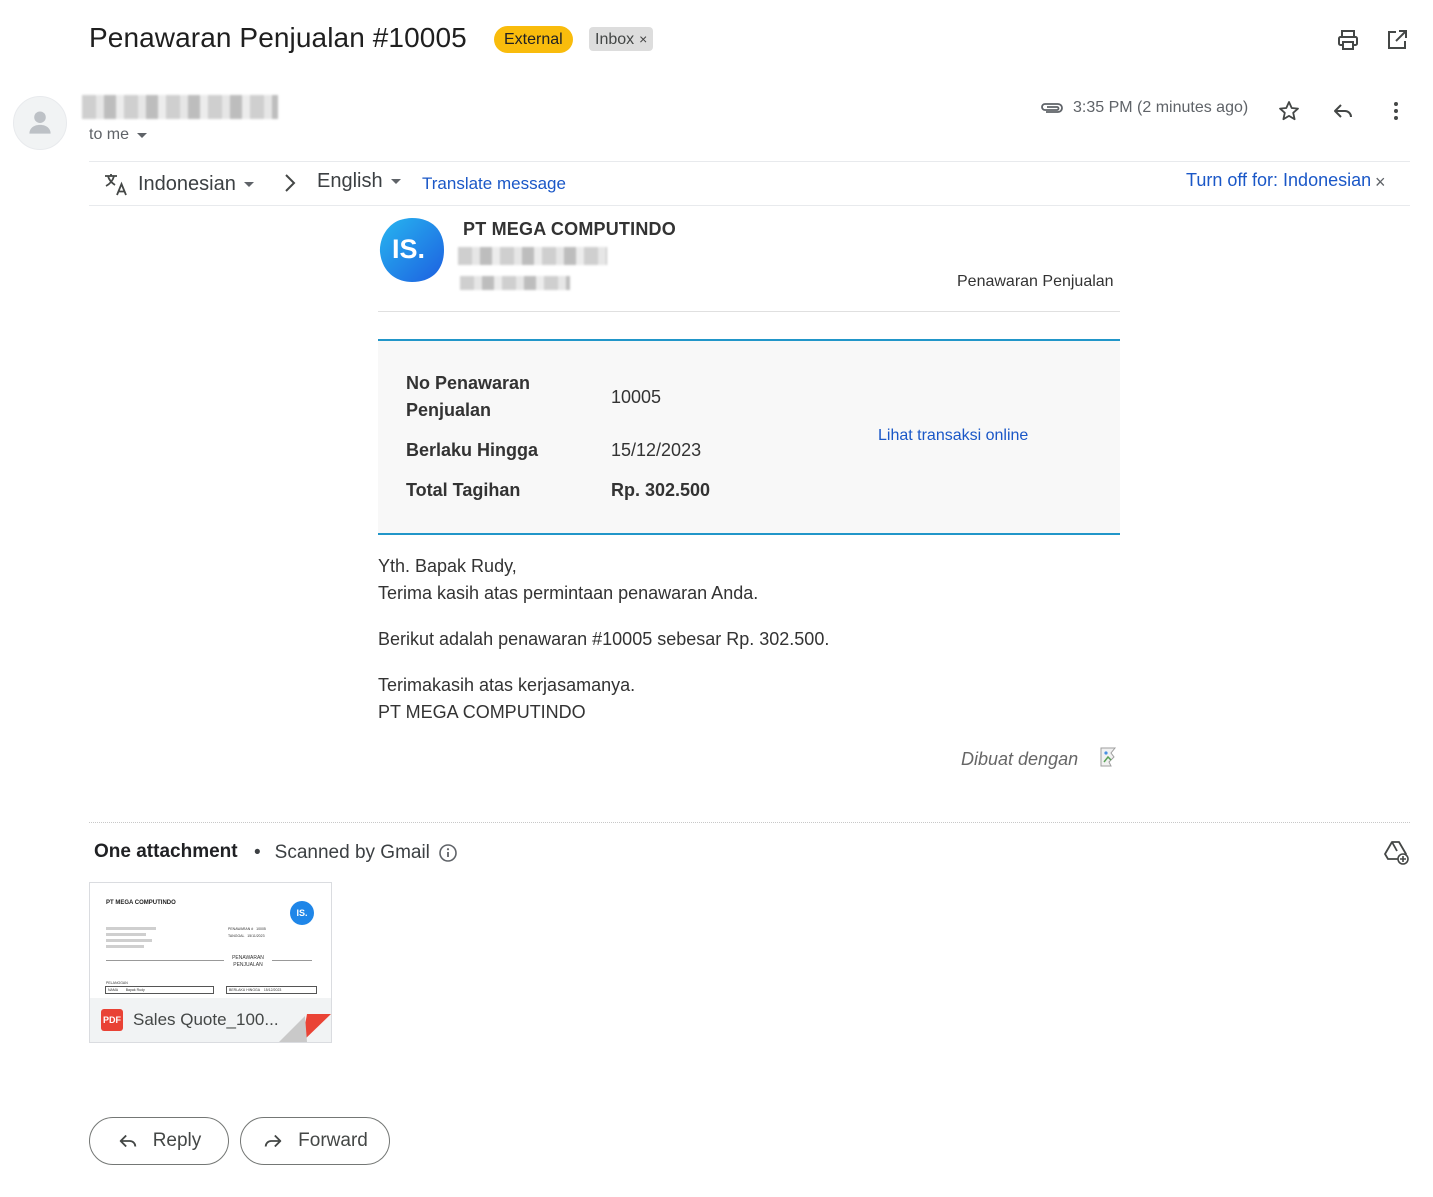 The width and height of the screenshot is (1433, 1197). I want to click on paperclip-icon, so click(1052, 110).